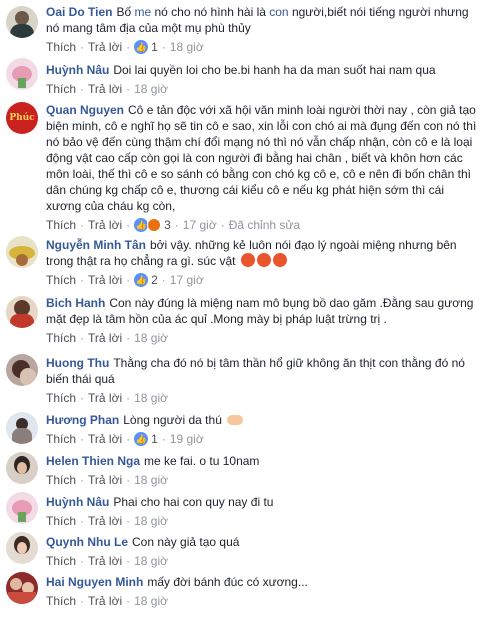  I want to click on comment-author: Hai Nguyen Minh, so click(94, 582).